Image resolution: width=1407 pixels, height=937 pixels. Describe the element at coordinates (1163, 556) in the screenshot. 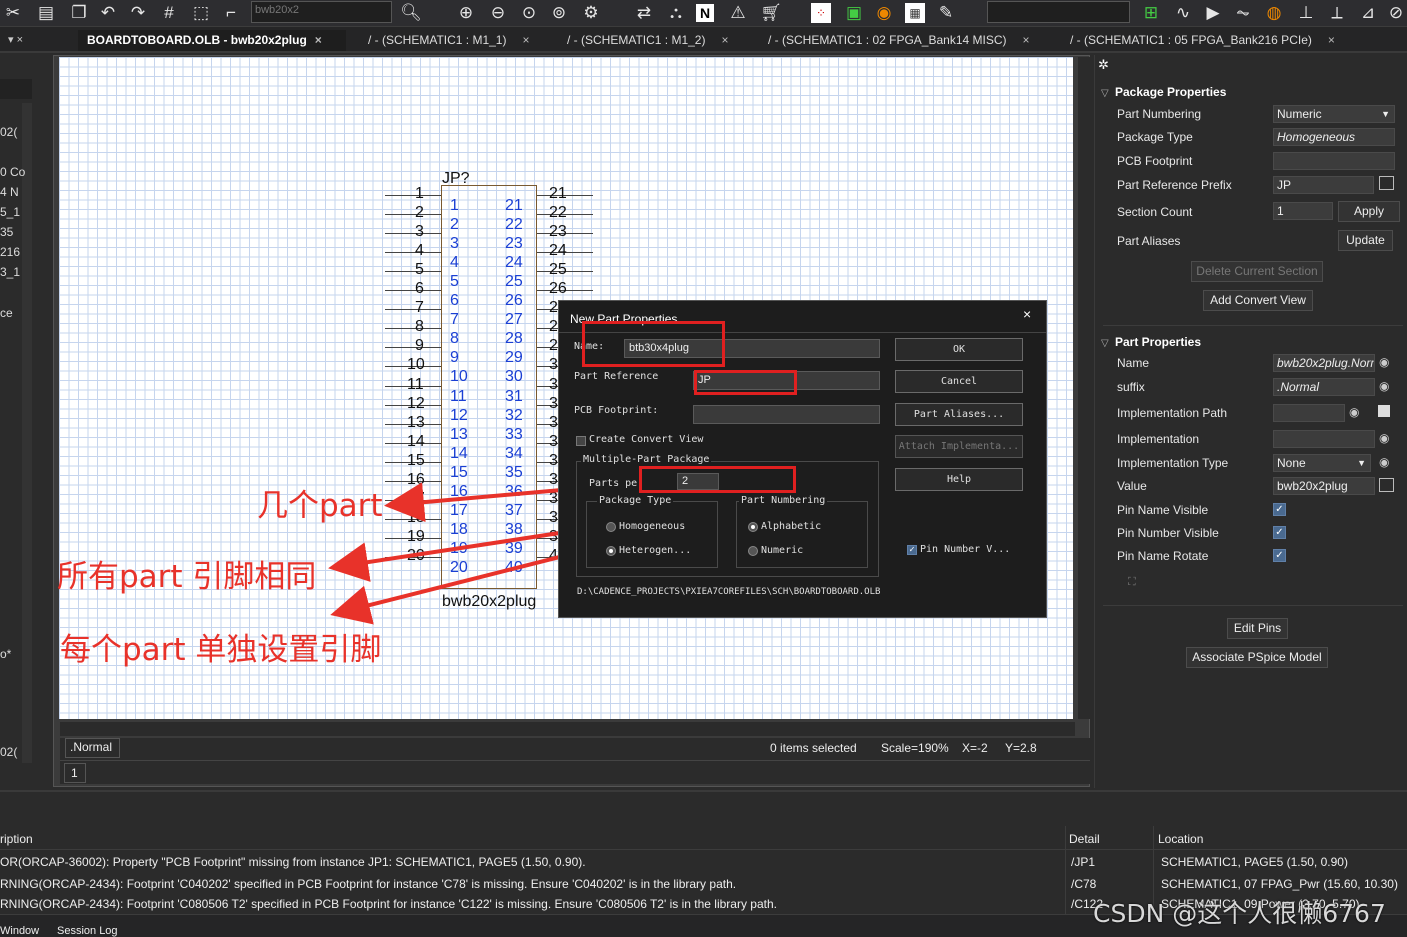

I see `pin-name-rotate-label: Pin Name Rotate` at that location.